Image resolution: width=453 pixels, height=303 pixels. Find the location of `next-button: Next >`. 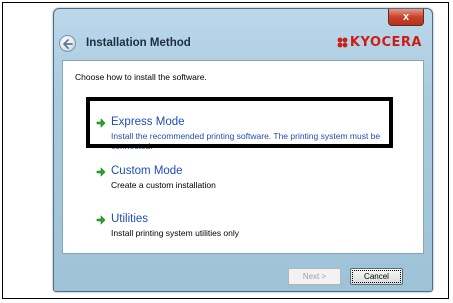

next-button: Next > is located at coordinates (314, 276).